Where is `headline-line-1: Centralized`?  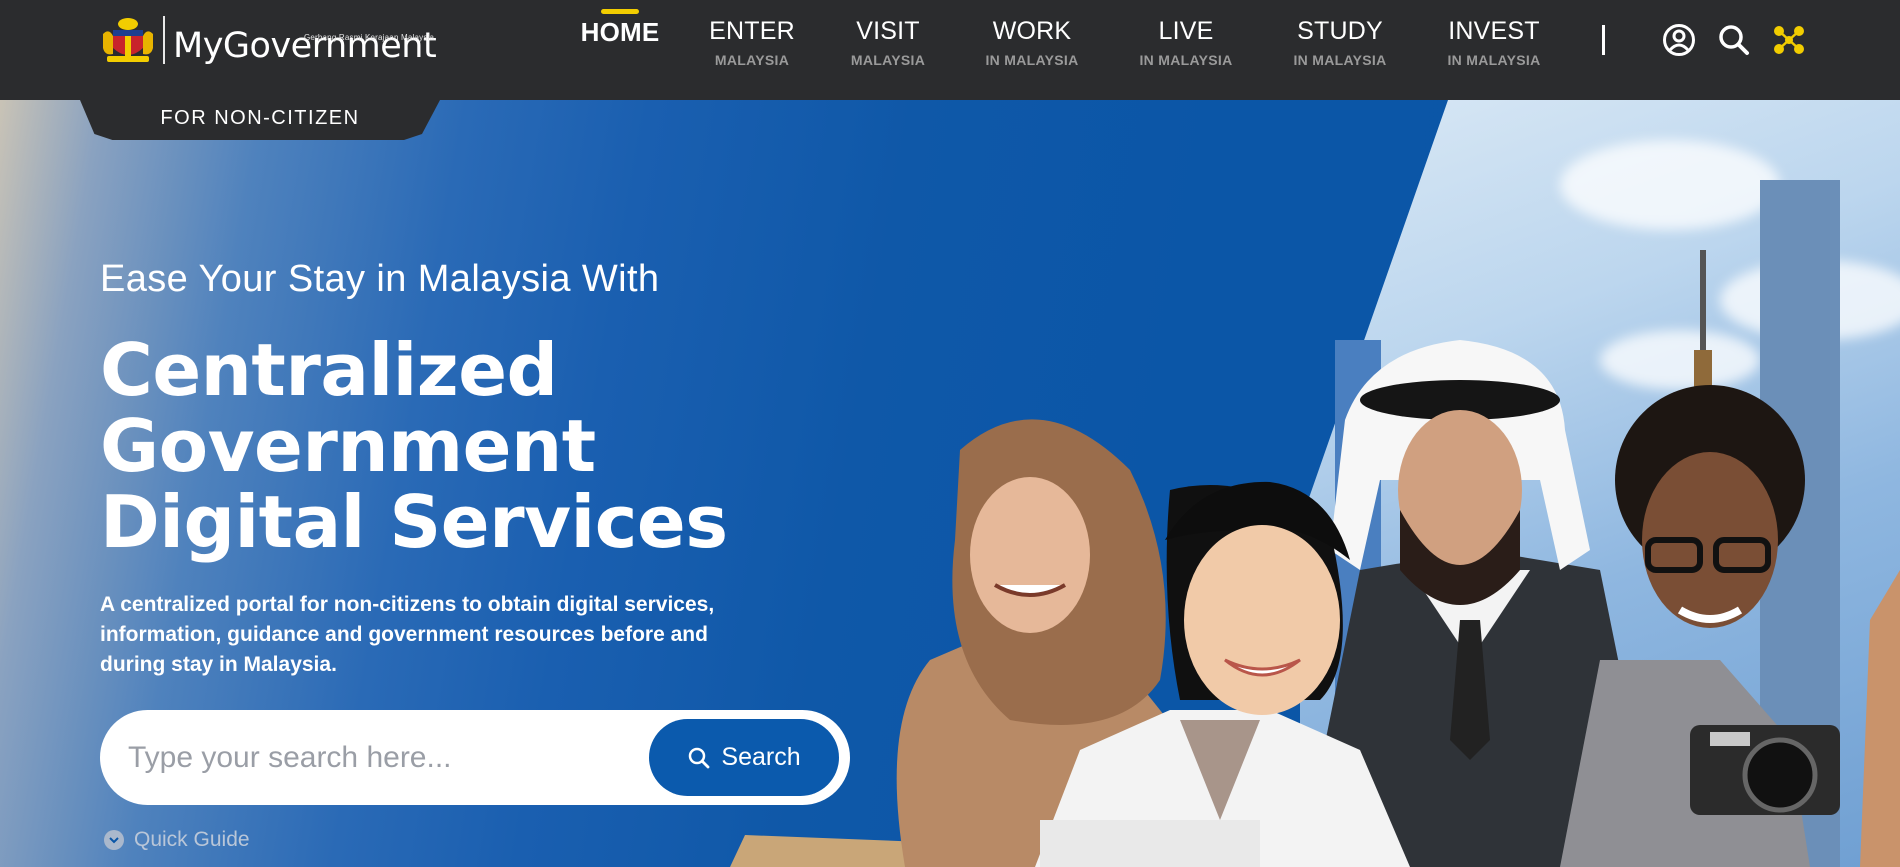 headline-line-1: Centralized is located at coordinates (329, 370).